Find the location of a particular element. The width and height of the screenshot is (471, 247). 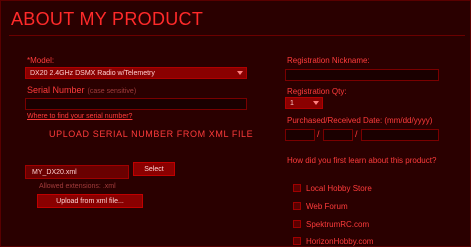

nickname-input is located at coordinates (362, 75).